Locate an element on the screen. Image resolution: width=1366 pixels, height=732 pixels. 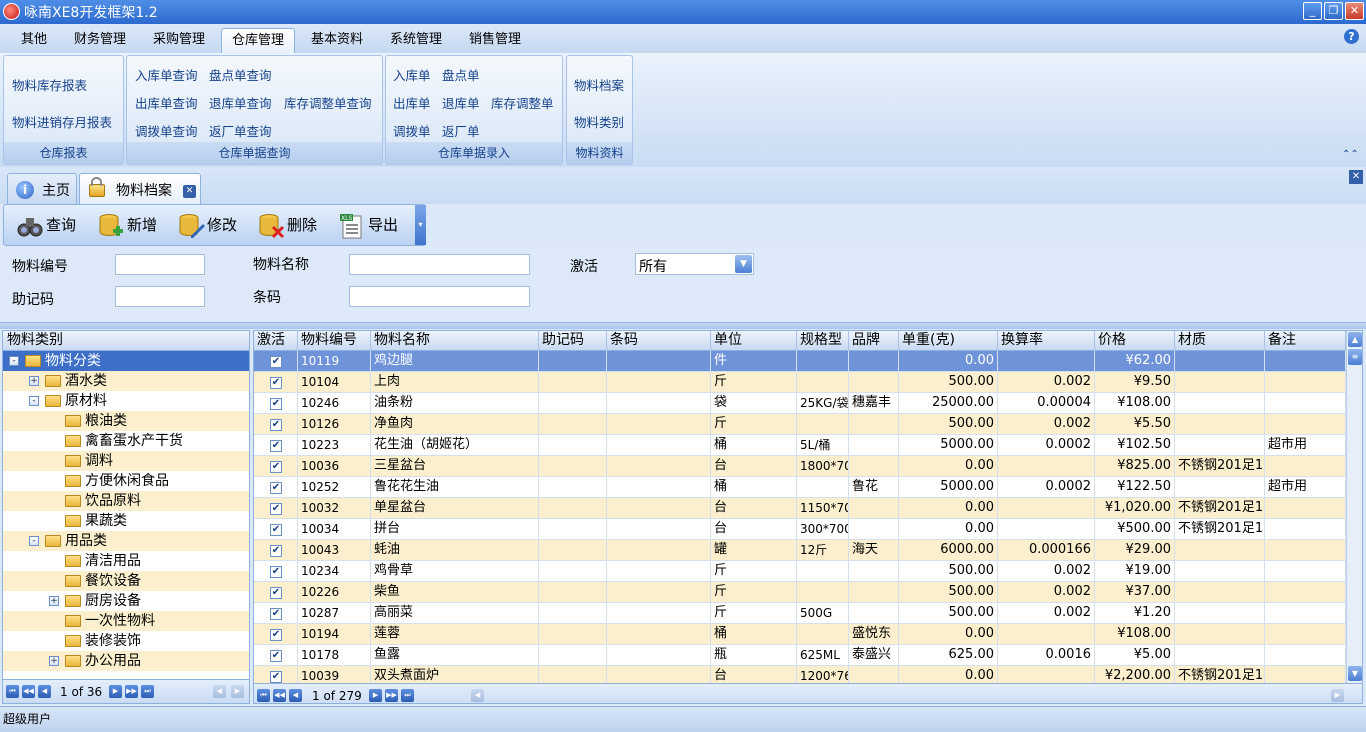
column-header: 规格型 is located at coordinates (823, 341).